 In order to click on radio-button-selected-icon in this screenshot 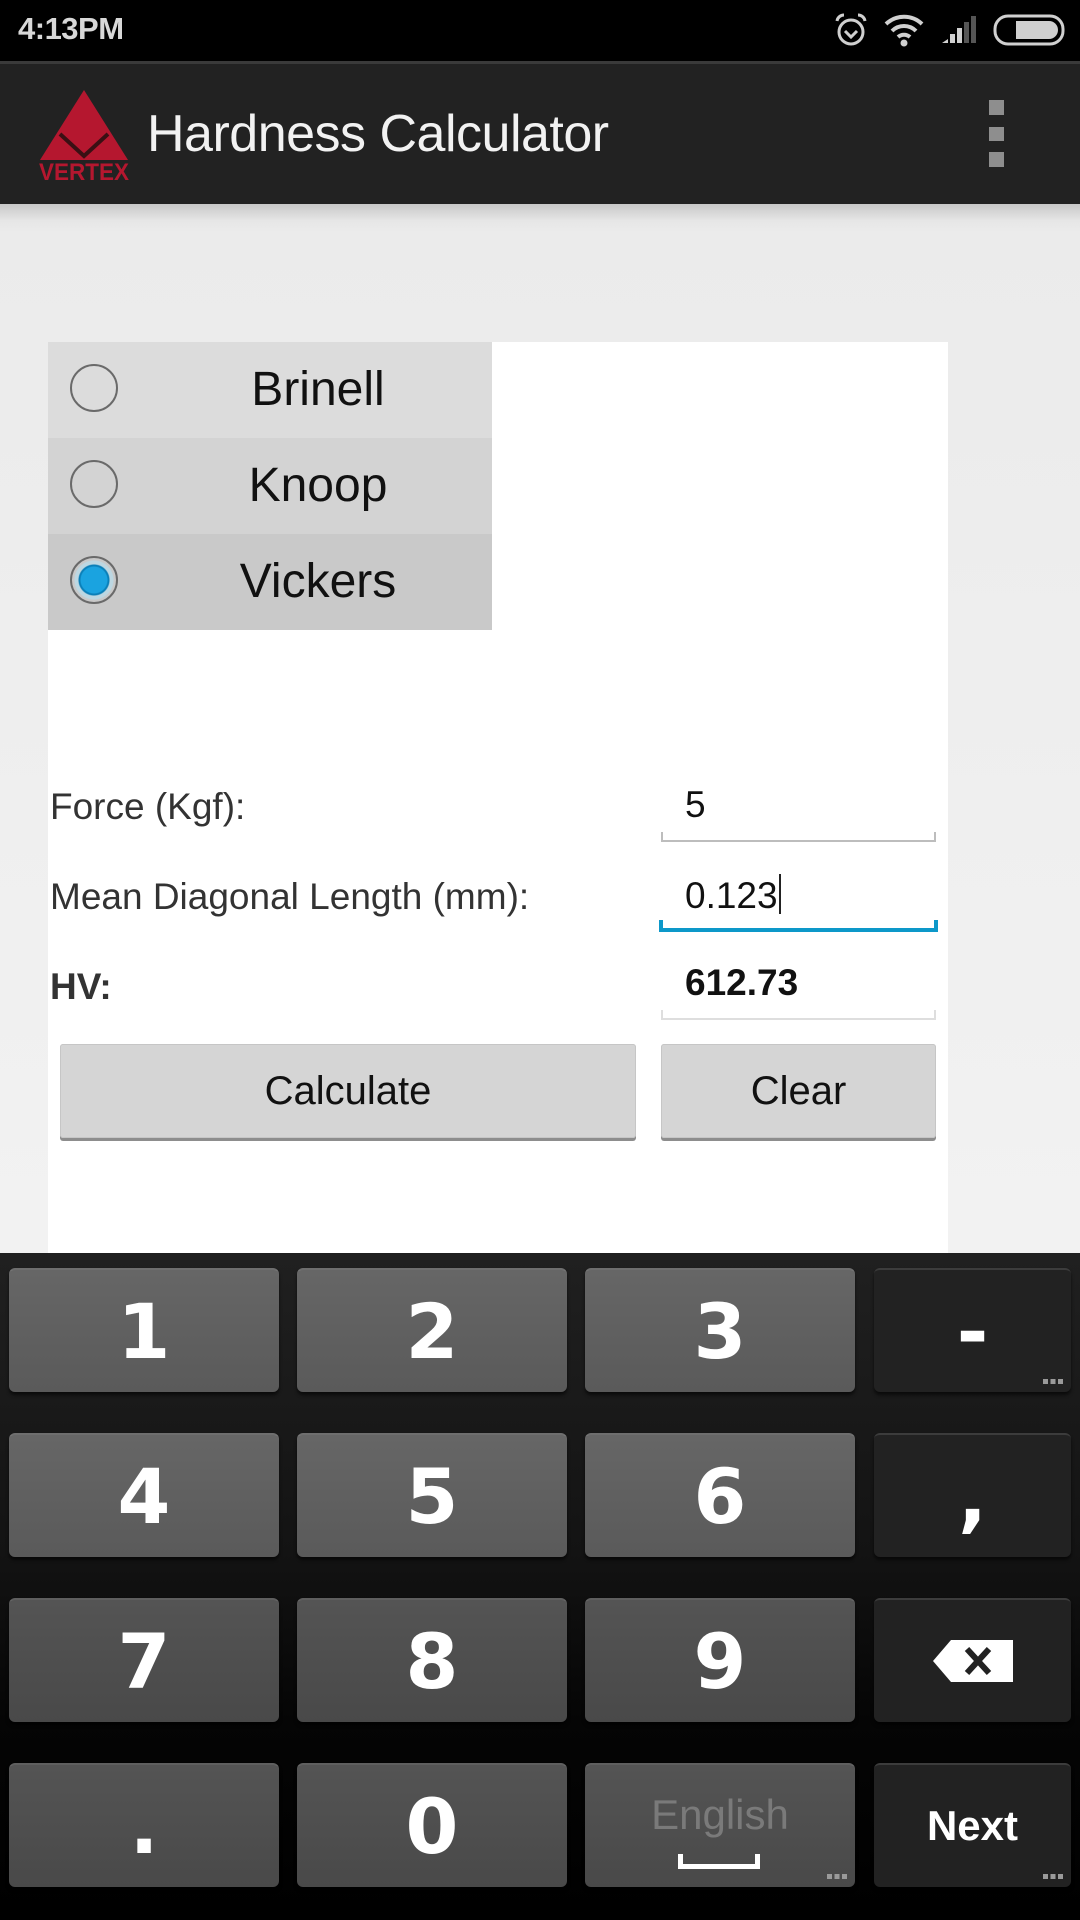, I will do `click(94, 580)`.